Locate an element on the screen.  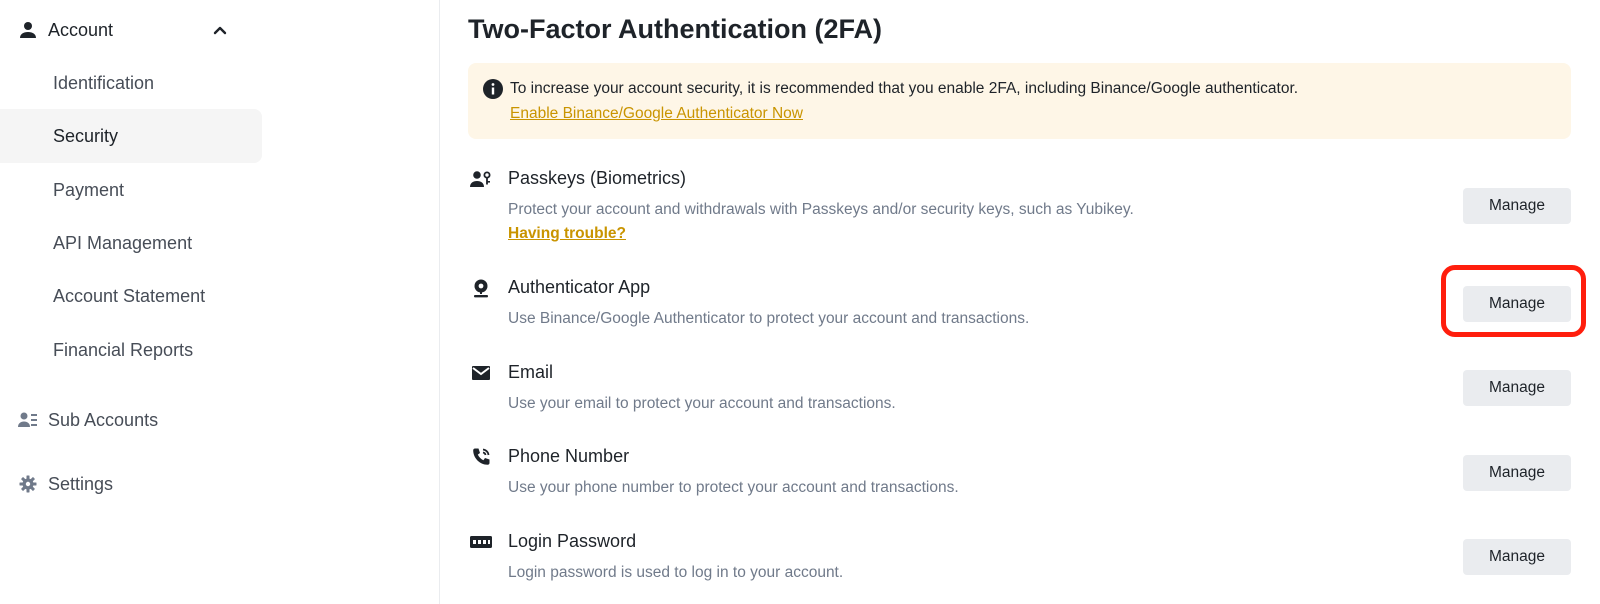
manage-authenticator-button: Manage is located at coordinates (1517, 304).